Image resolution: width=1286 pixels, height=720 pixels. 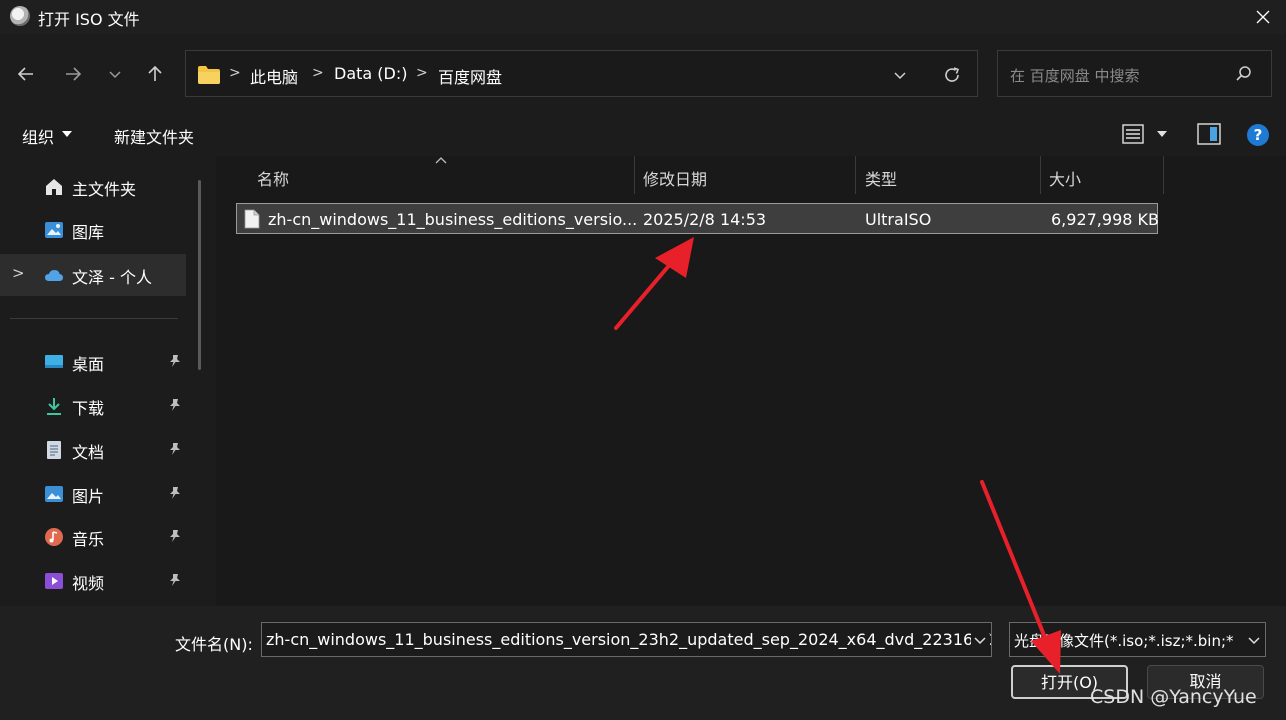 I want to click on sidebar-item-desktop: 桌面, so click(x=93, y=362).